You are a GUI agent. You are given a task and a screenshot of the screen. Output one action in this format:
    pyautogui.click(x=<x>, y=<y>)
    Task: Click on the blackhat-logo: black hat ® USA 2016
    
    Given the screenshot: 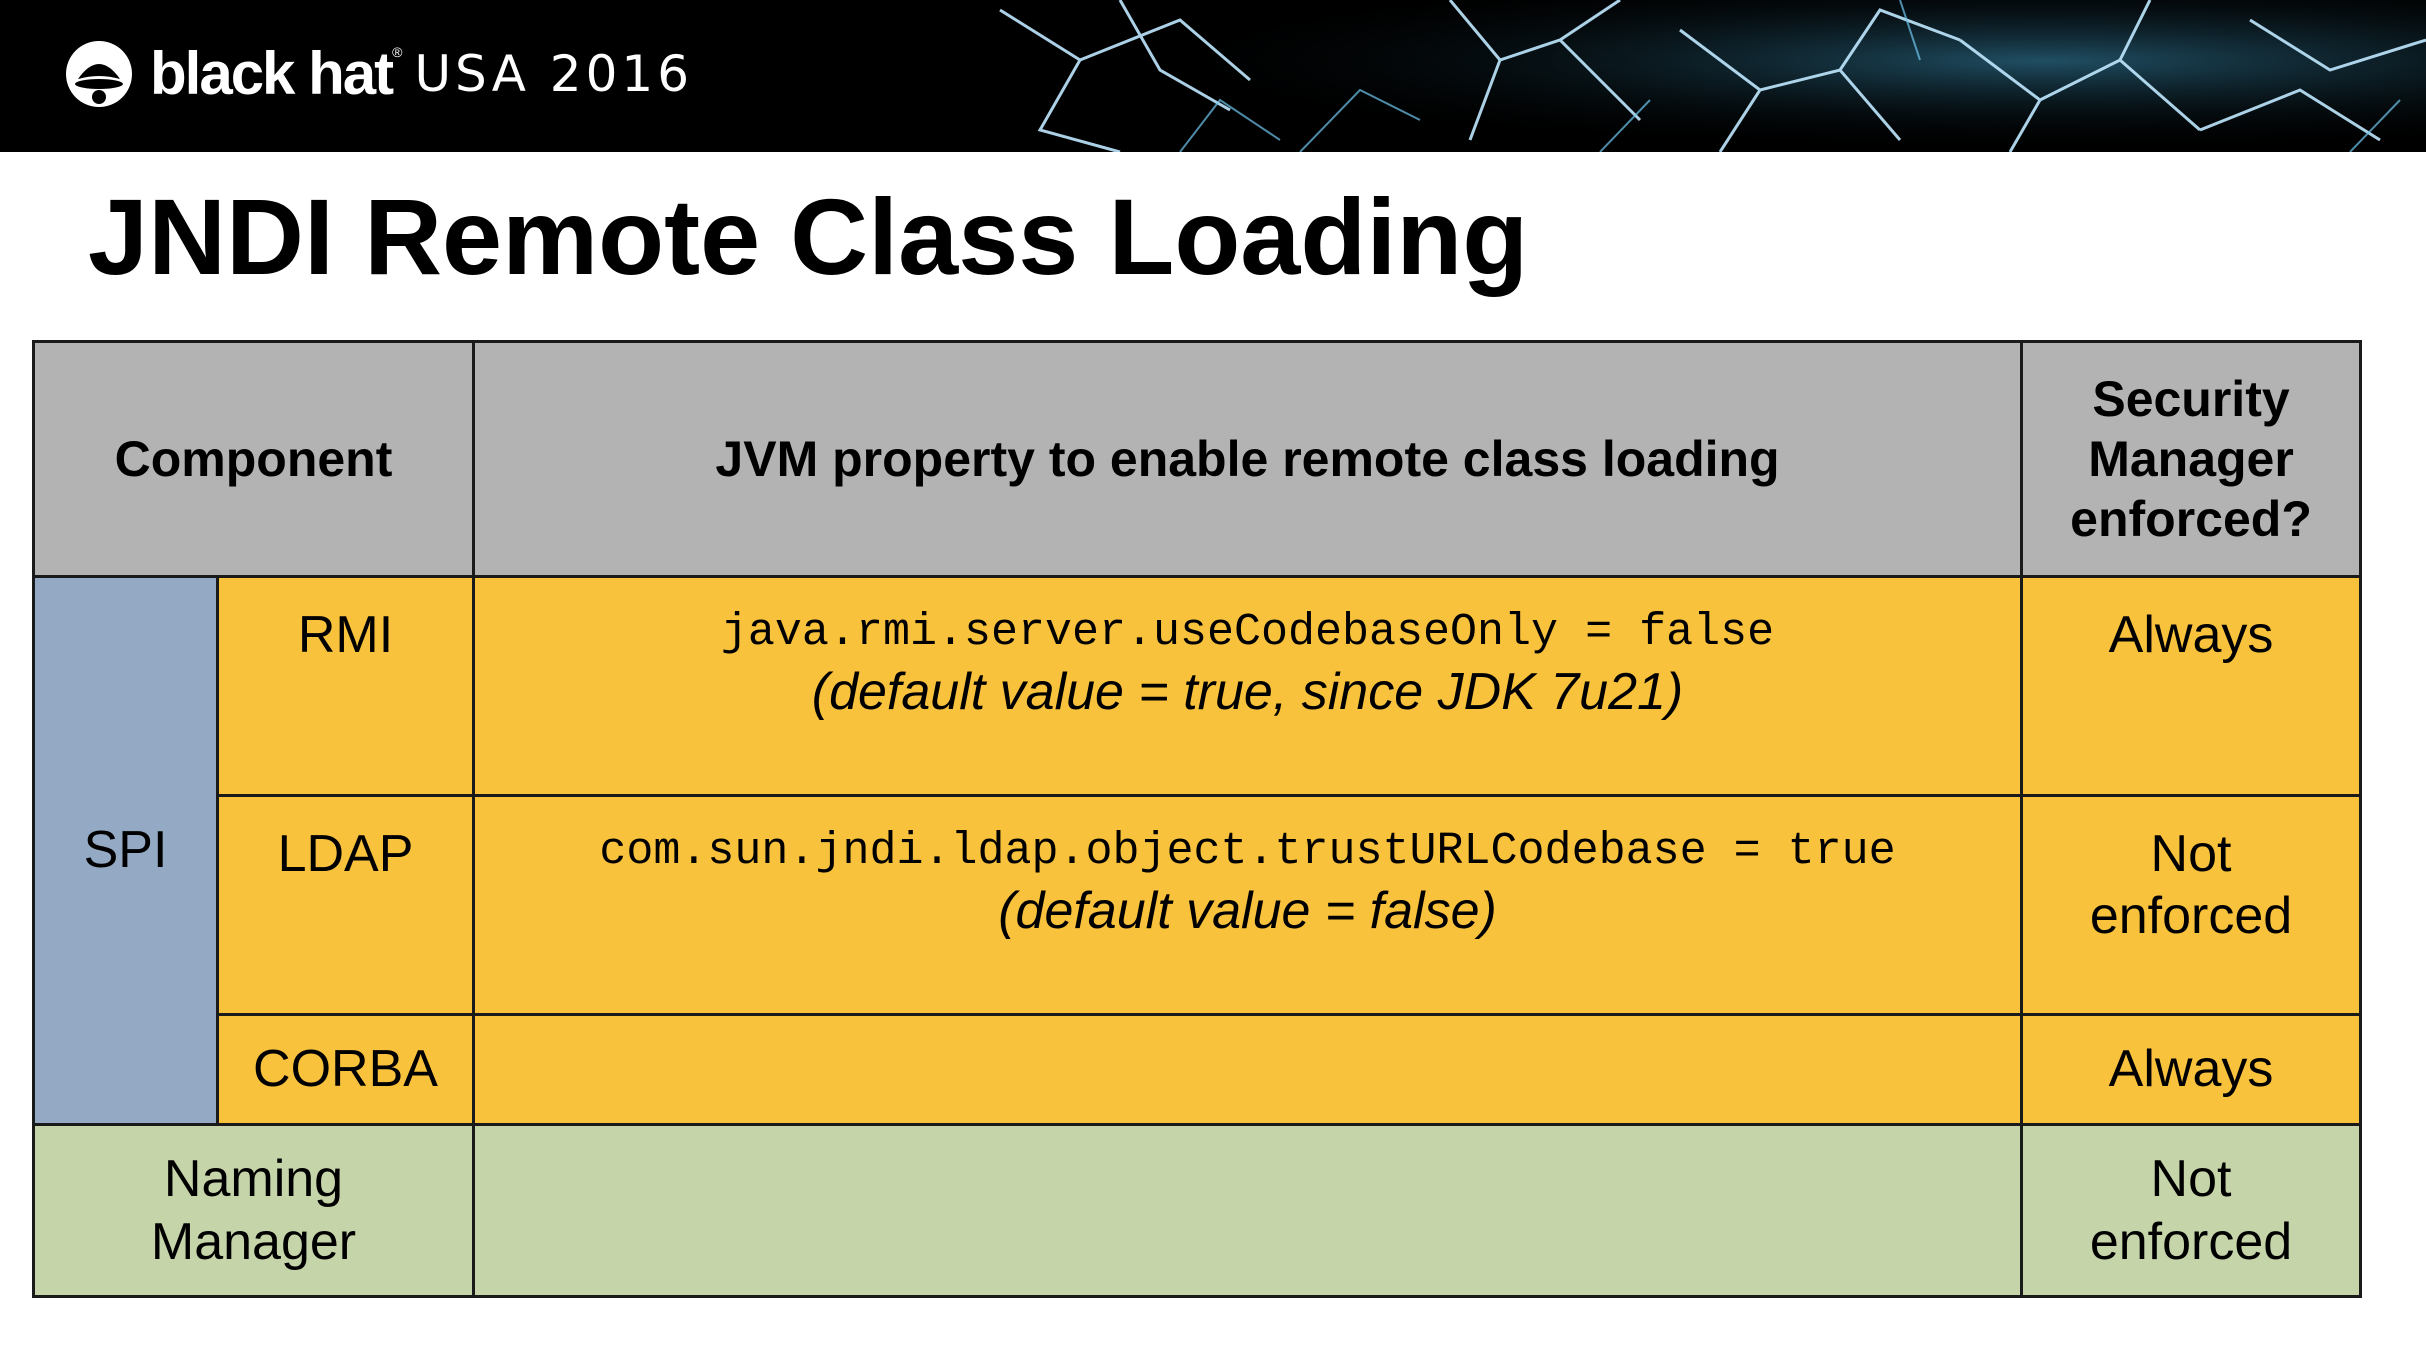 What is the action you would take?
    pyautogui.click(x=377, y=74)
    